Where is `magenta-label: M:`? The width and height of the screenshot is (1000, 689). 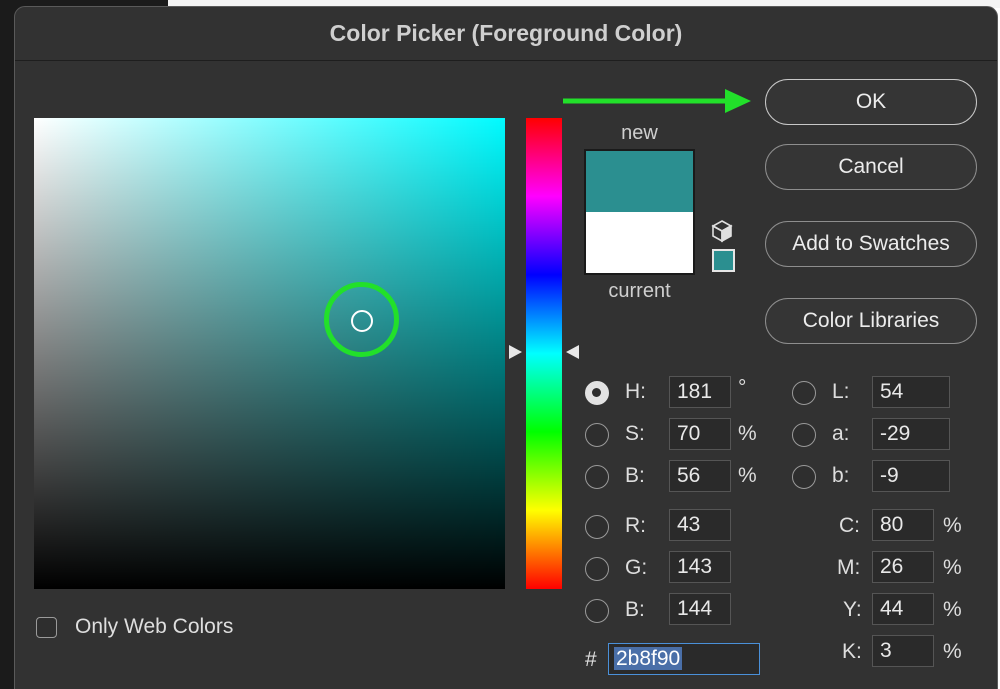 magenta-label: M: is located at coordinates (849, 567).